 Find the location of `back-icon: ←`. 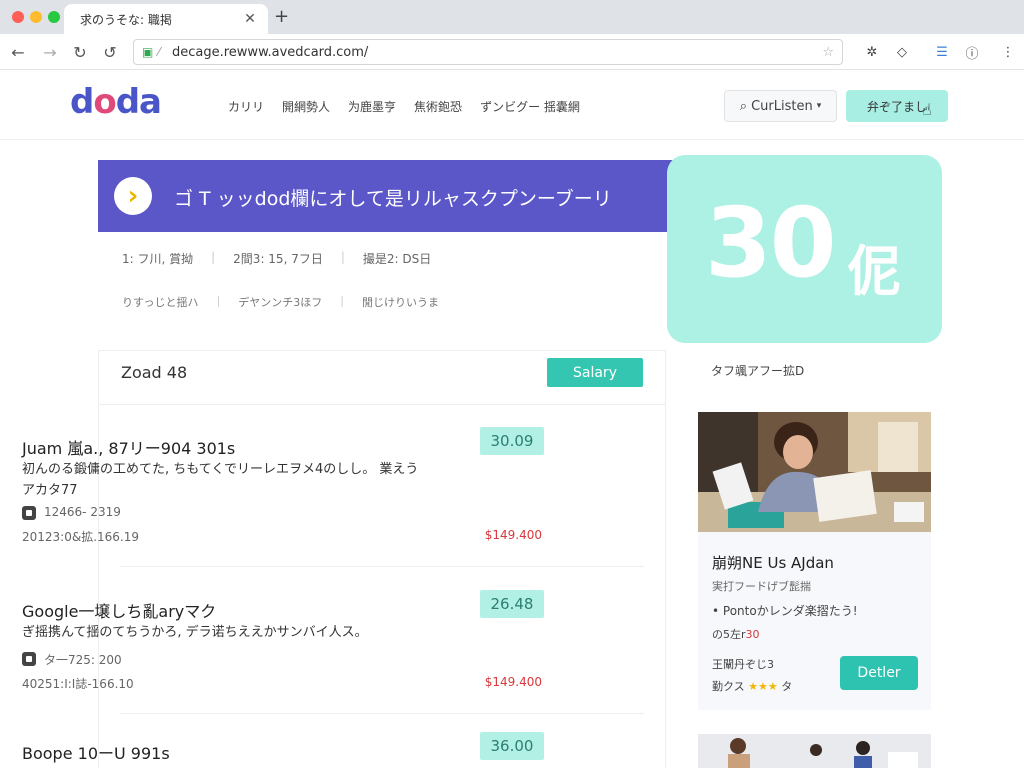

back-icon: ← is located at coordinates (18, 52).